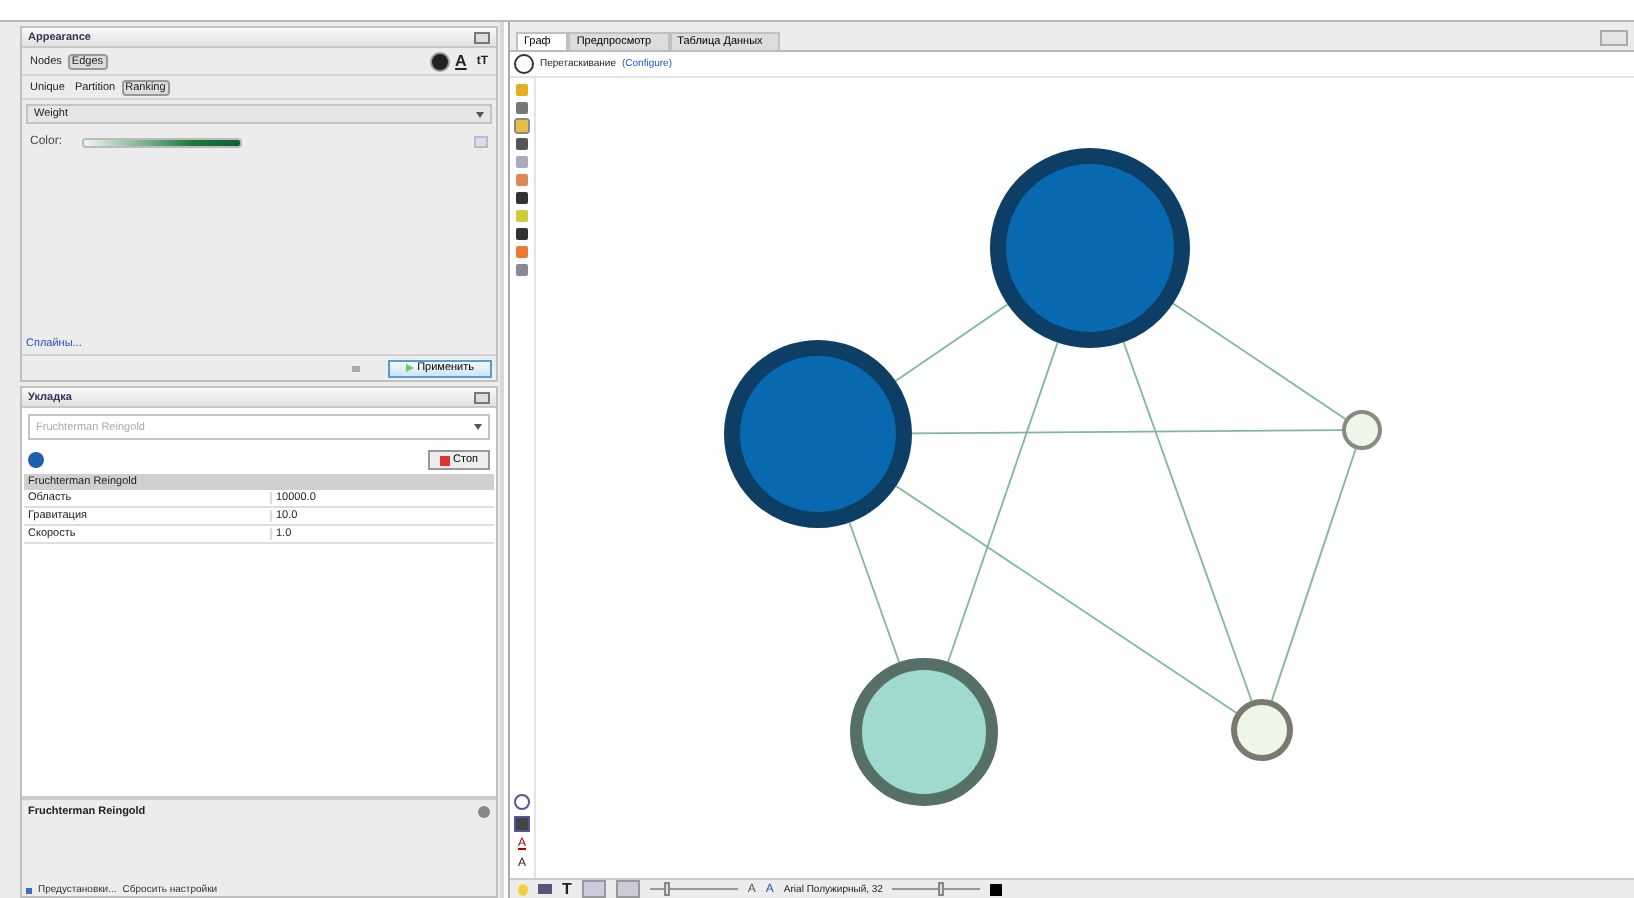 This screenshot has width=1634, height=898. What do you see at coordinates (522, 802) in the screenshot?
I see `zoom-icon` at bounding box center [522, 802].